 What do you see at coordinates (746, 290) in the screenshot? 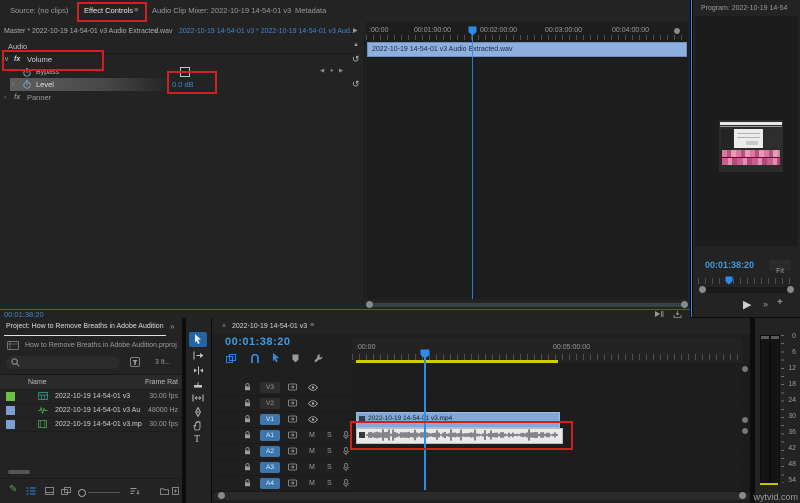
I see `program-scrollbar` at bounding box center [746, 290].